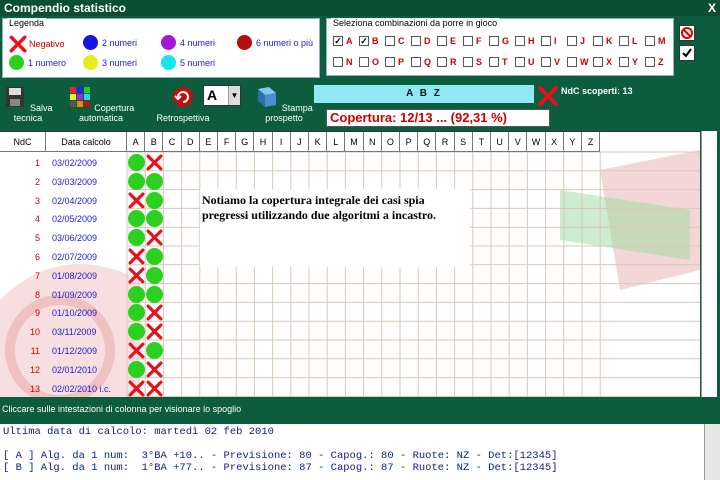 Image resolution: width=720 pixels, height=480 pixels. I want to click on column-header-ndc: NdC, so click(23, 142).